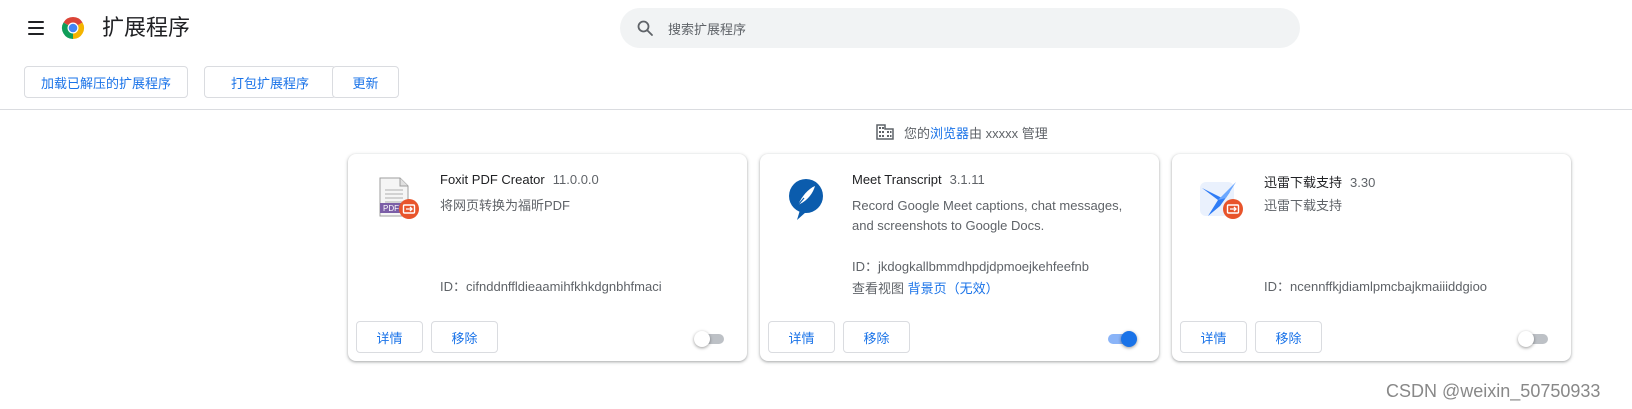  I want to click on foxit-icon-label: PDF, so click(391, 208).